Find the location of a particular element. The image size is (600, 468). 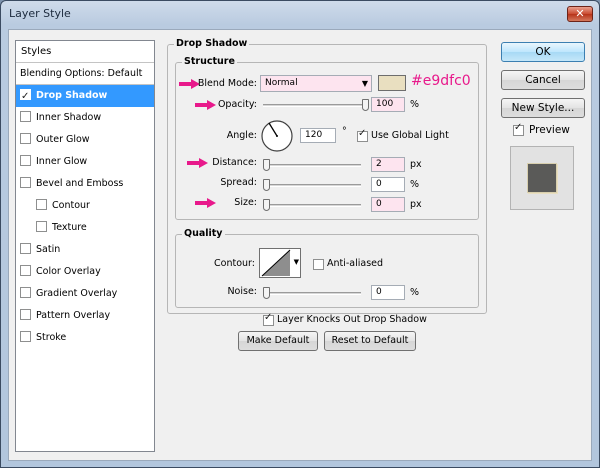

size-input: 0 is located at coordinates (388, 204).